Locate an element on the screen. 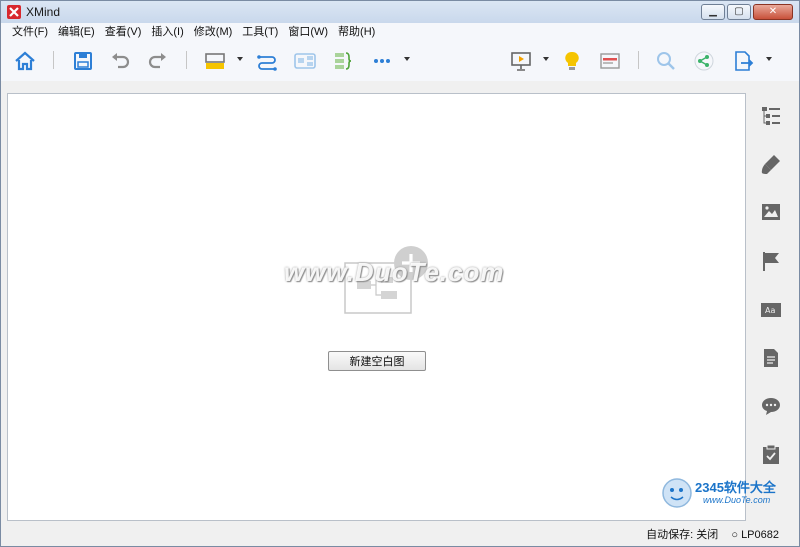 The image size is (800, 547). redo-icon is located at coordinates (158, 61).